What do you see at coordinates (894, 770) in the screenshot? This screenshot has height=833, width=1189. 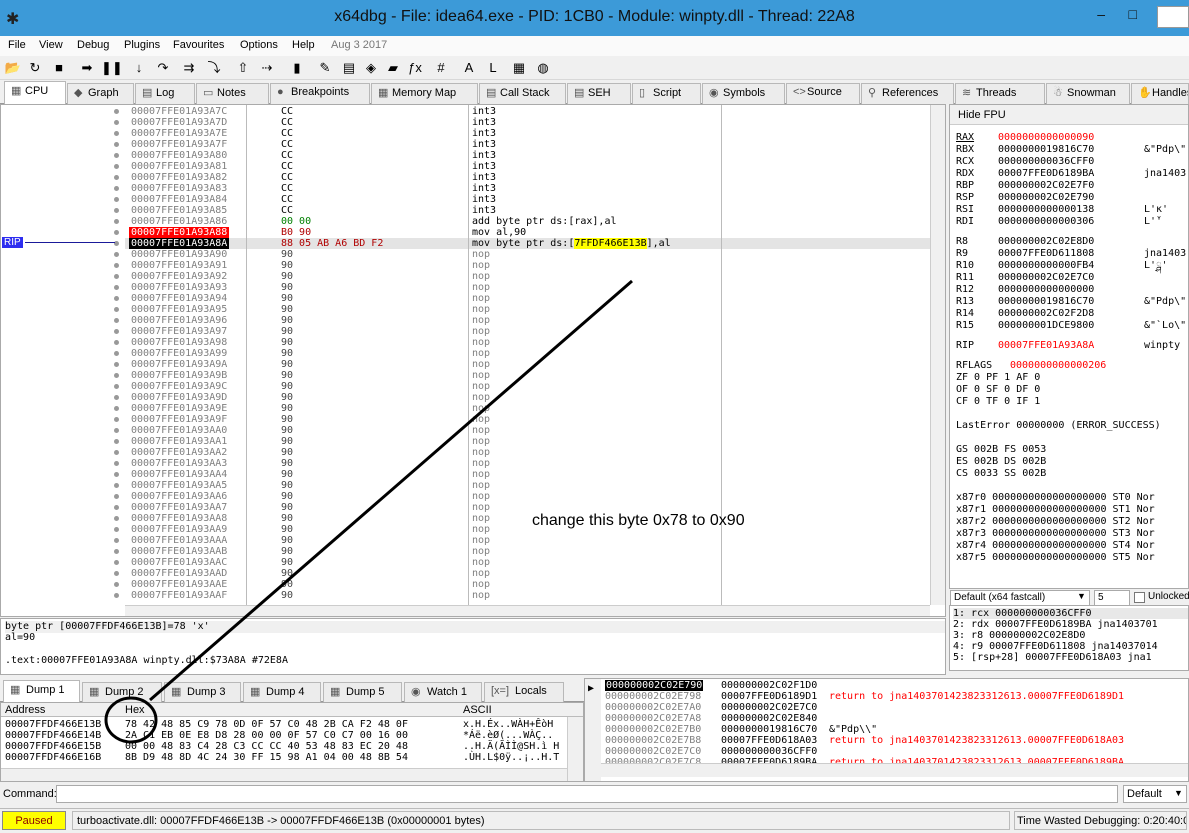 I see `stack-horizontal-scrollbar` at bounding box center [894, 770].